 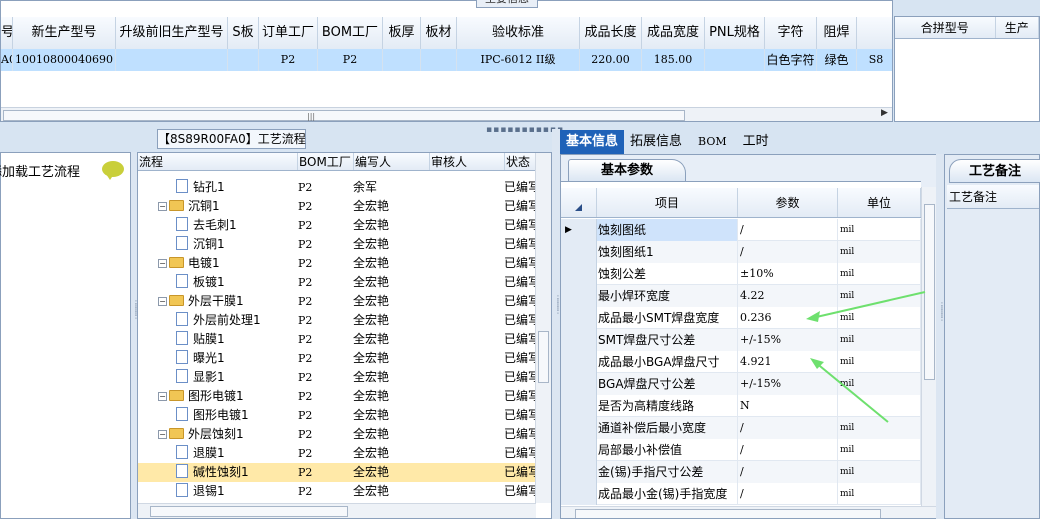 What do you see at coordinates (667, 406) in the screenshot?
I see `param-item-cell: 是否为高精度线路` at bounding box center [667, 406].